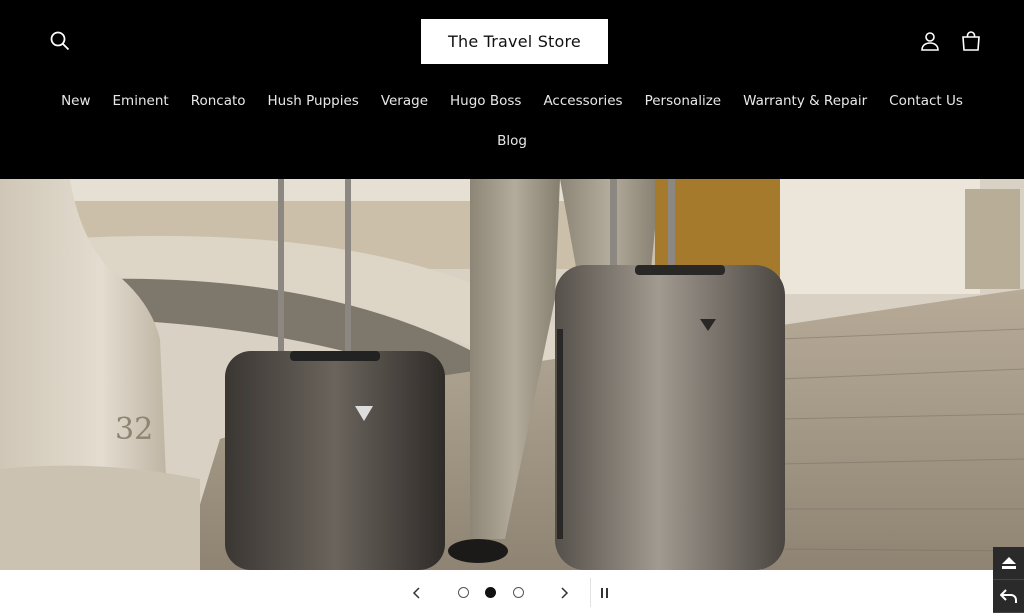 This screenshot has height=615, width=1024. What do you see at coordinates (1008, 596) in the screenshot?
I see `undo-icon` at bounding box center [1008, 596].